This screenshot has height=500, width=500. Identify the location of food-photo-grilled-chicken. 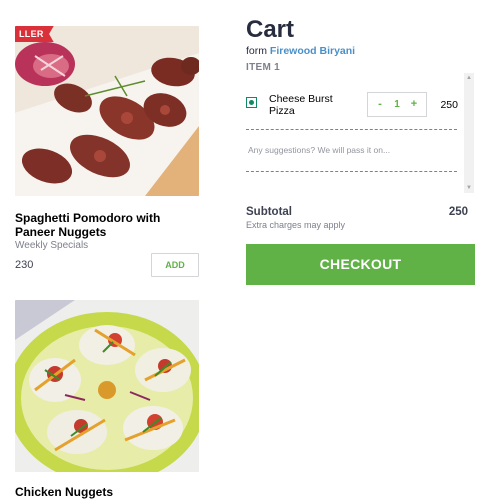
(107, 111).